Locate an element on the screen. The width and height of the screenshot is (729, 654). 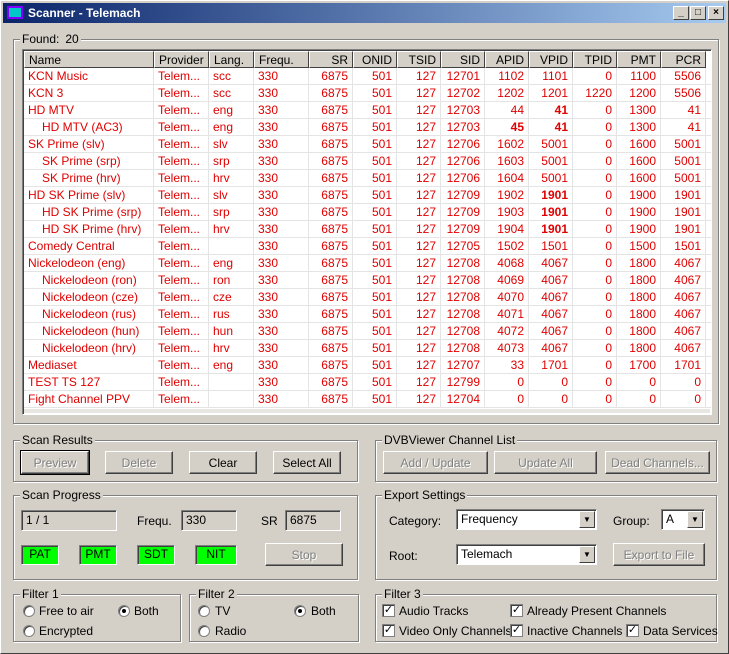
cell-apid: 0 is located at coordinates (507, 399).